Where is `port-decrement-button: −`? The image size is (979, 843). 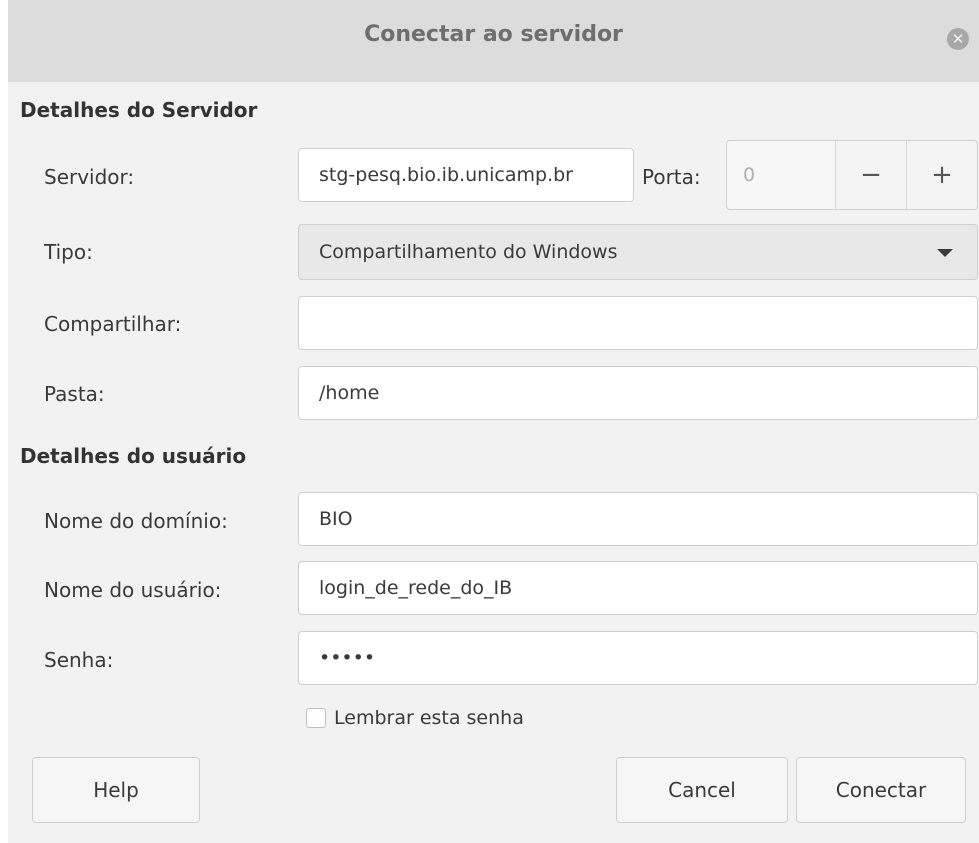 port-decrement-button: − is located at coordinates (871, 175).